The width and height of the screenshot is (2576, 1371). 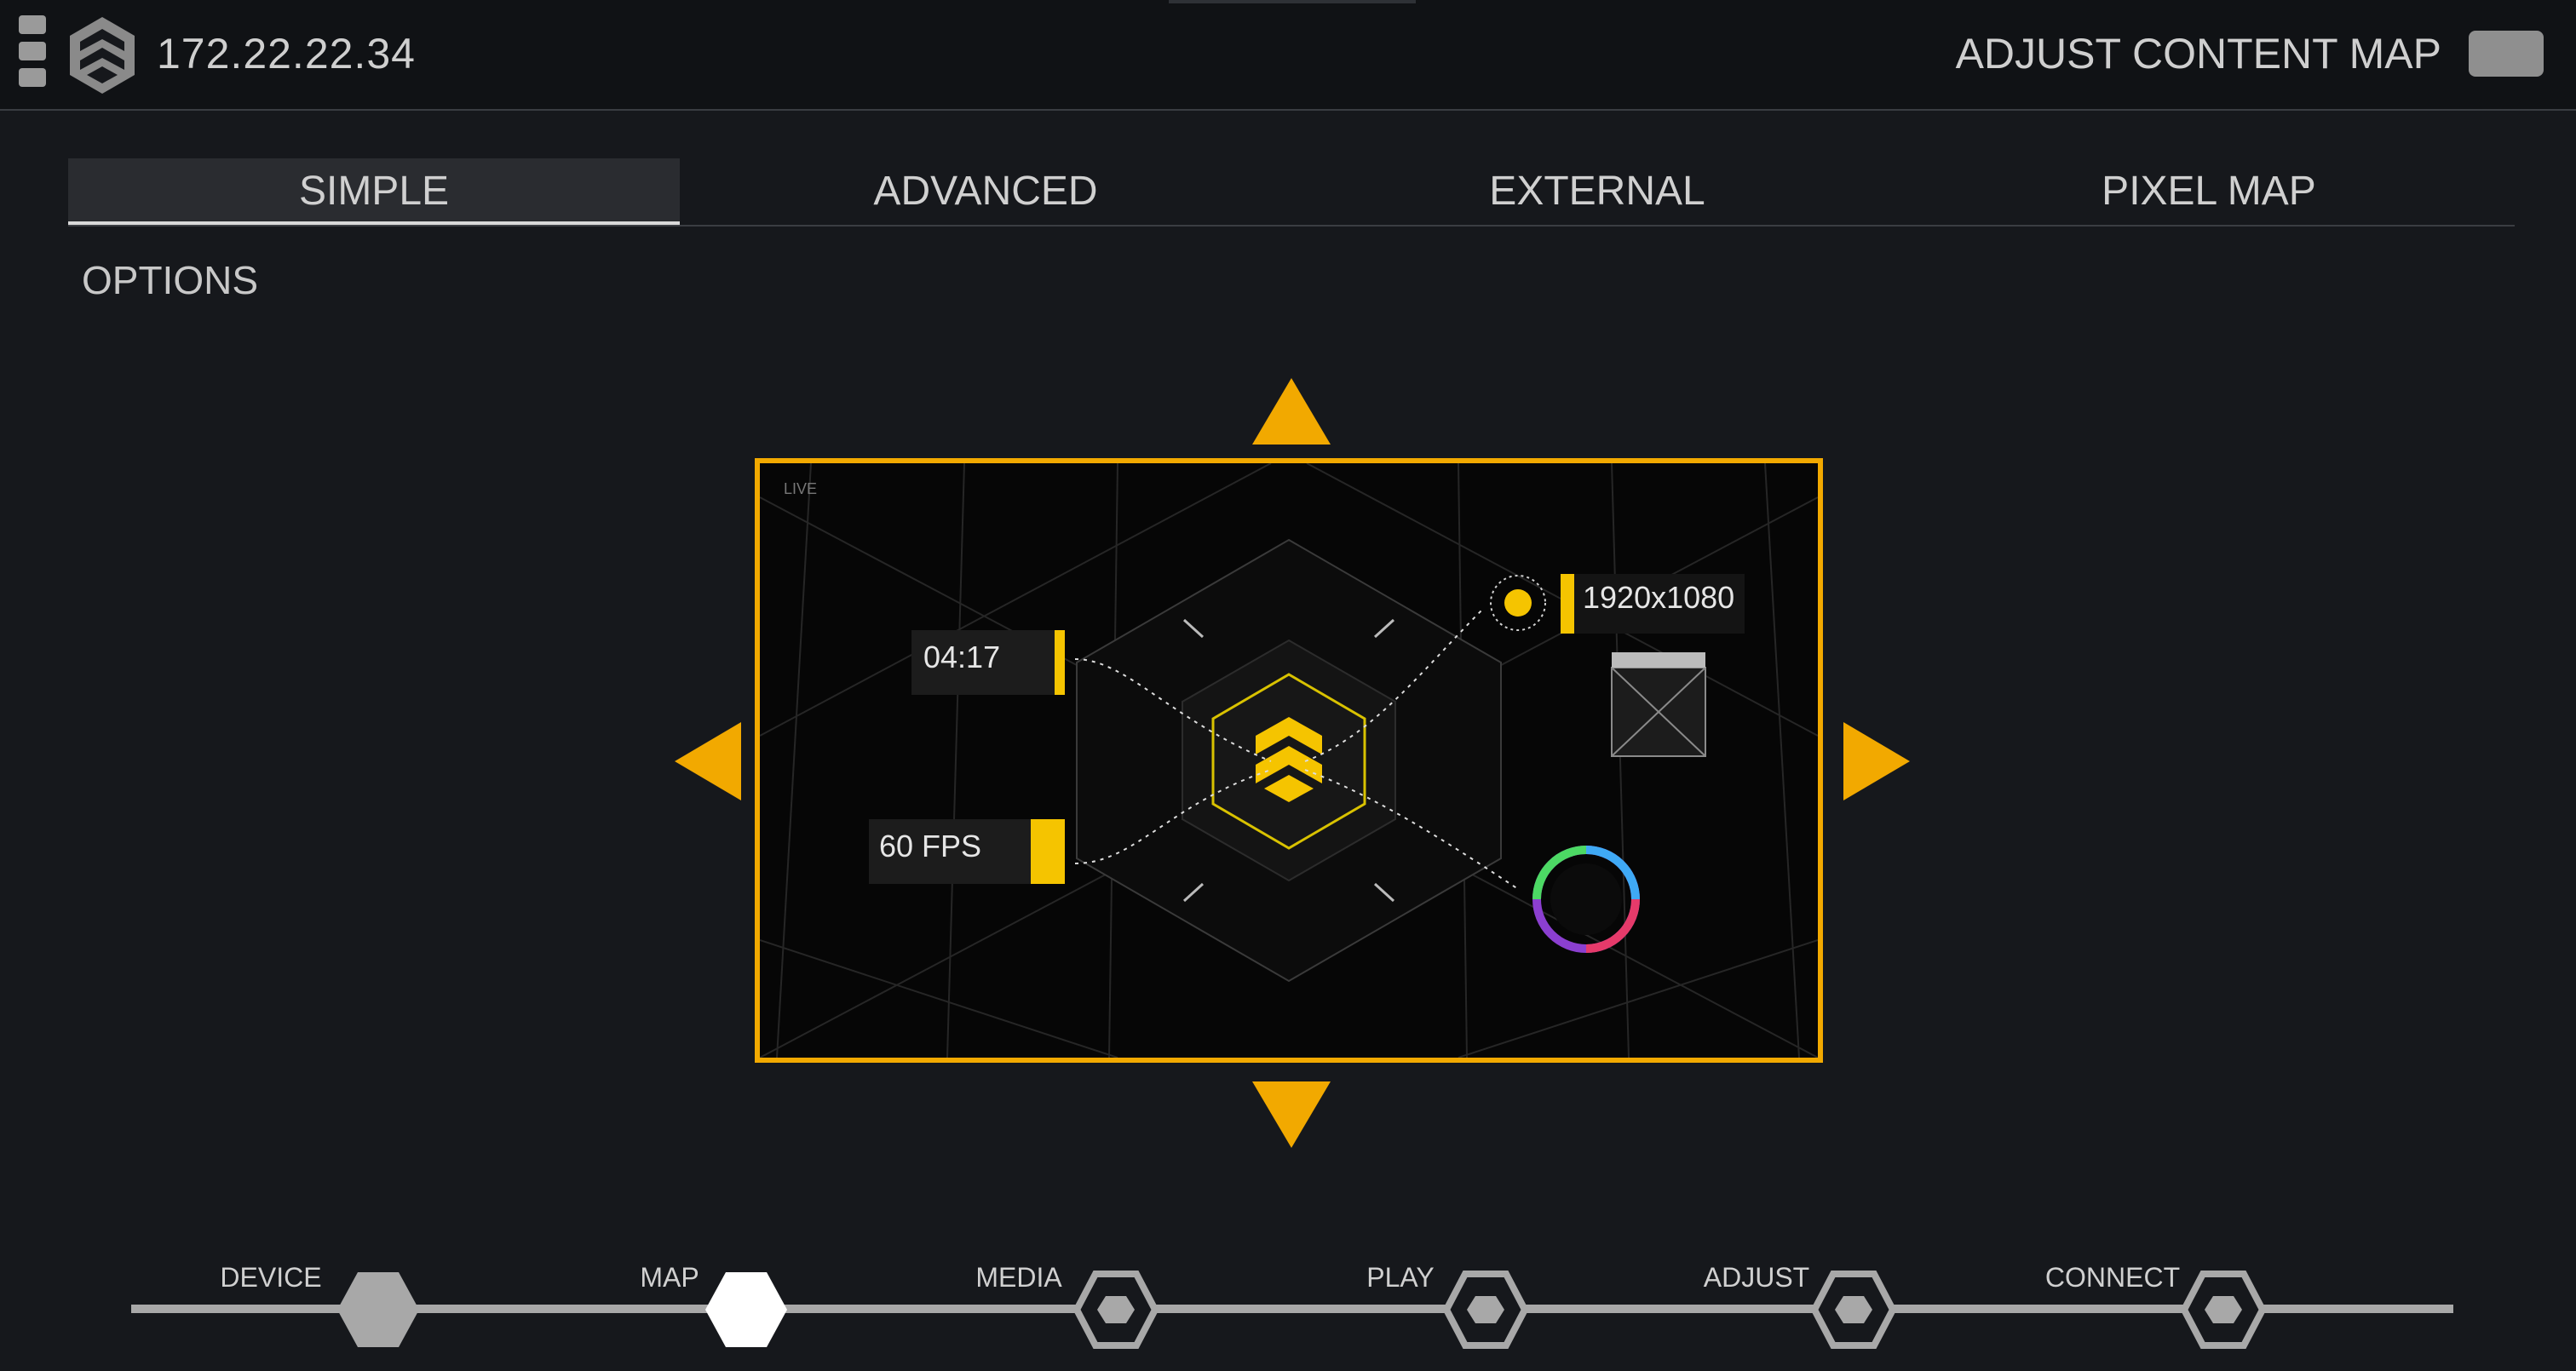 I want to click on workflow-steps: DEVICE MAP MEDIA PLAY ADJUST CONNECT, so click(x=1288, y=1307).